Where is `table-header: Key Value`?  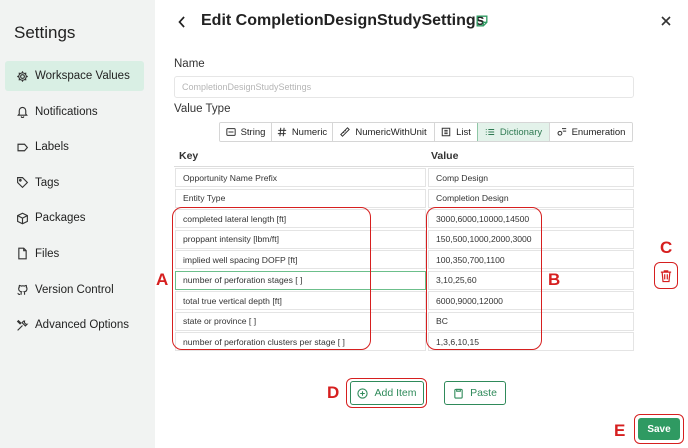
table-header: Key Value is located at coordinates (404, 157).